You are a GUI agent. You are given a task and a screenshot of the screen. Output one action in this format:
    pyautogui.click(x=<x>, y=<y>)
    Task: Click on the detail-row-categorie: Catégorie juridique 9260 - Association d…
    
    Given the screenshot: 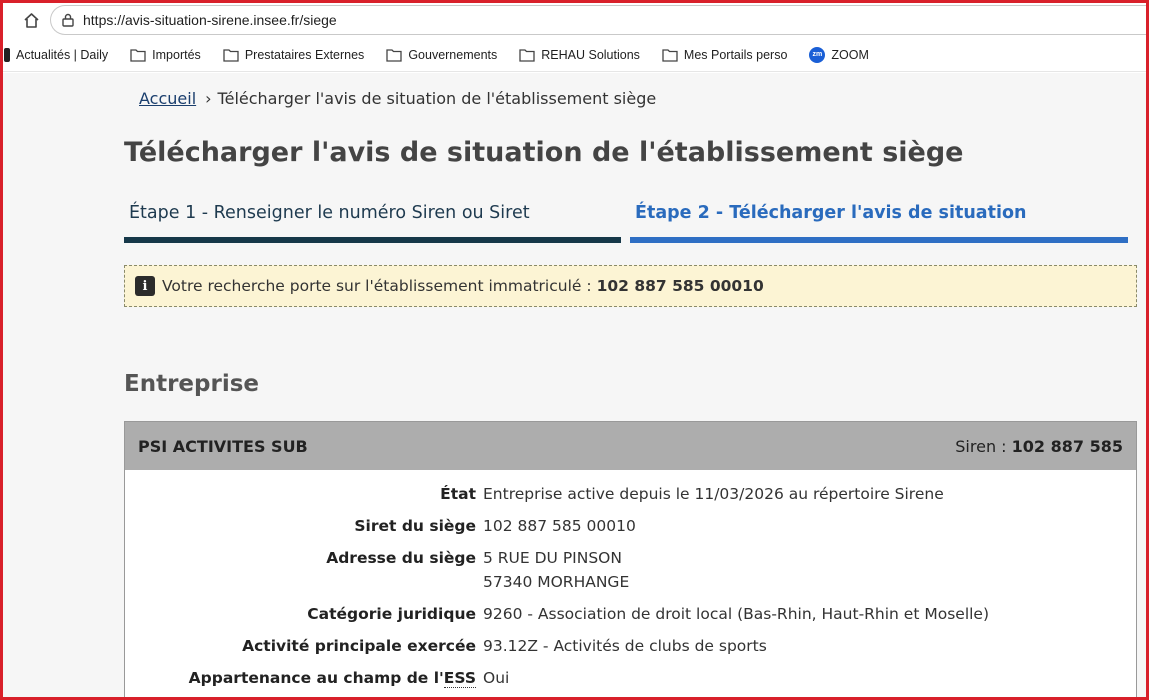 What is the action you would take?
    pyautogui.click(x=630, y=614)
    